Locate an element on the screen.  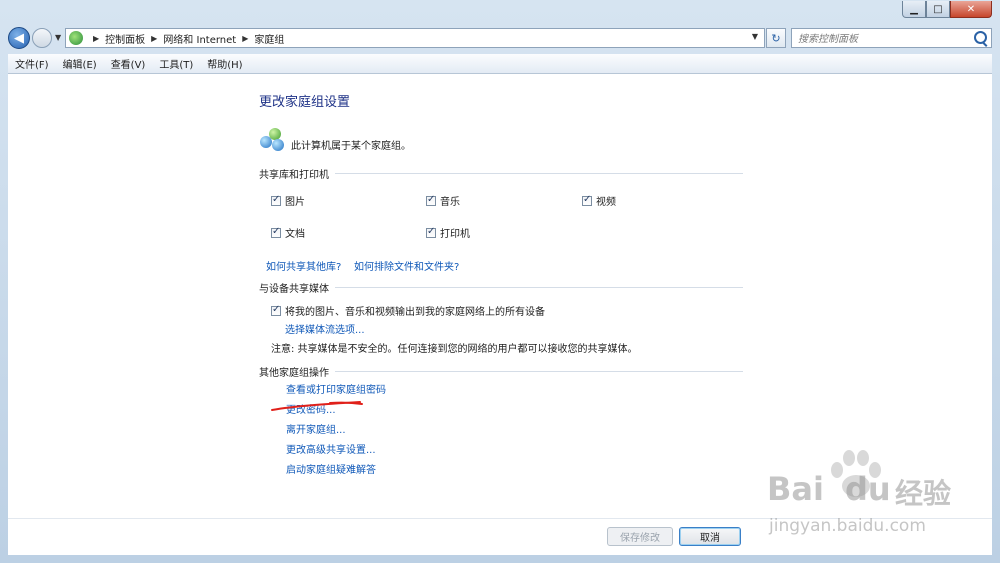
menu-edit: 编辑(E) is located at coordinates (80, 63).